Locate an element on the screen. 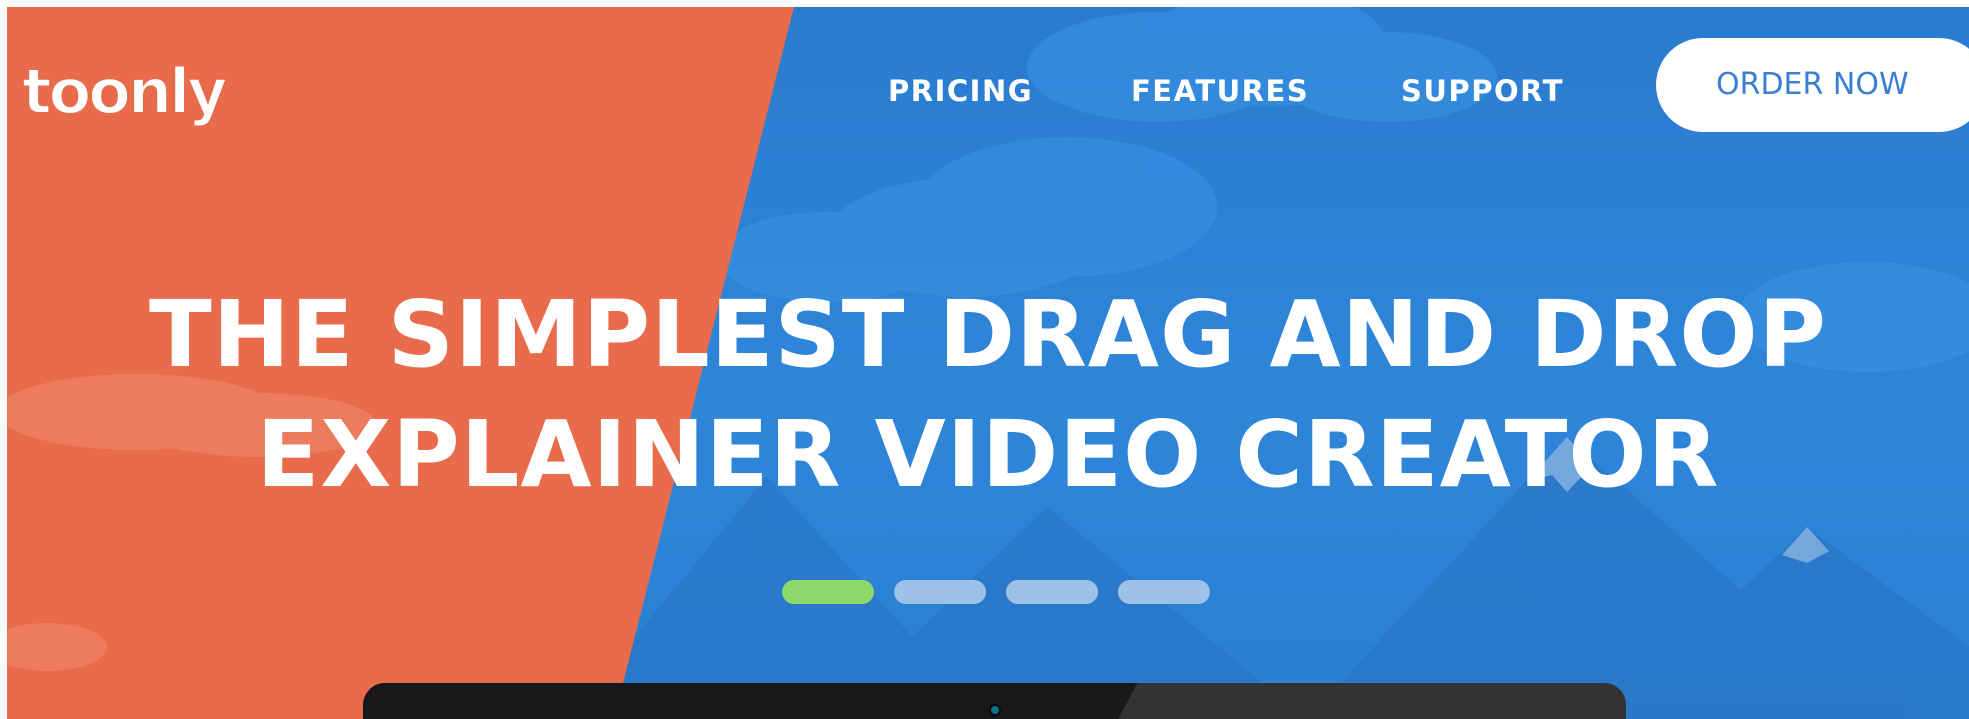  camera-icon is located at coordinates (995, 710).